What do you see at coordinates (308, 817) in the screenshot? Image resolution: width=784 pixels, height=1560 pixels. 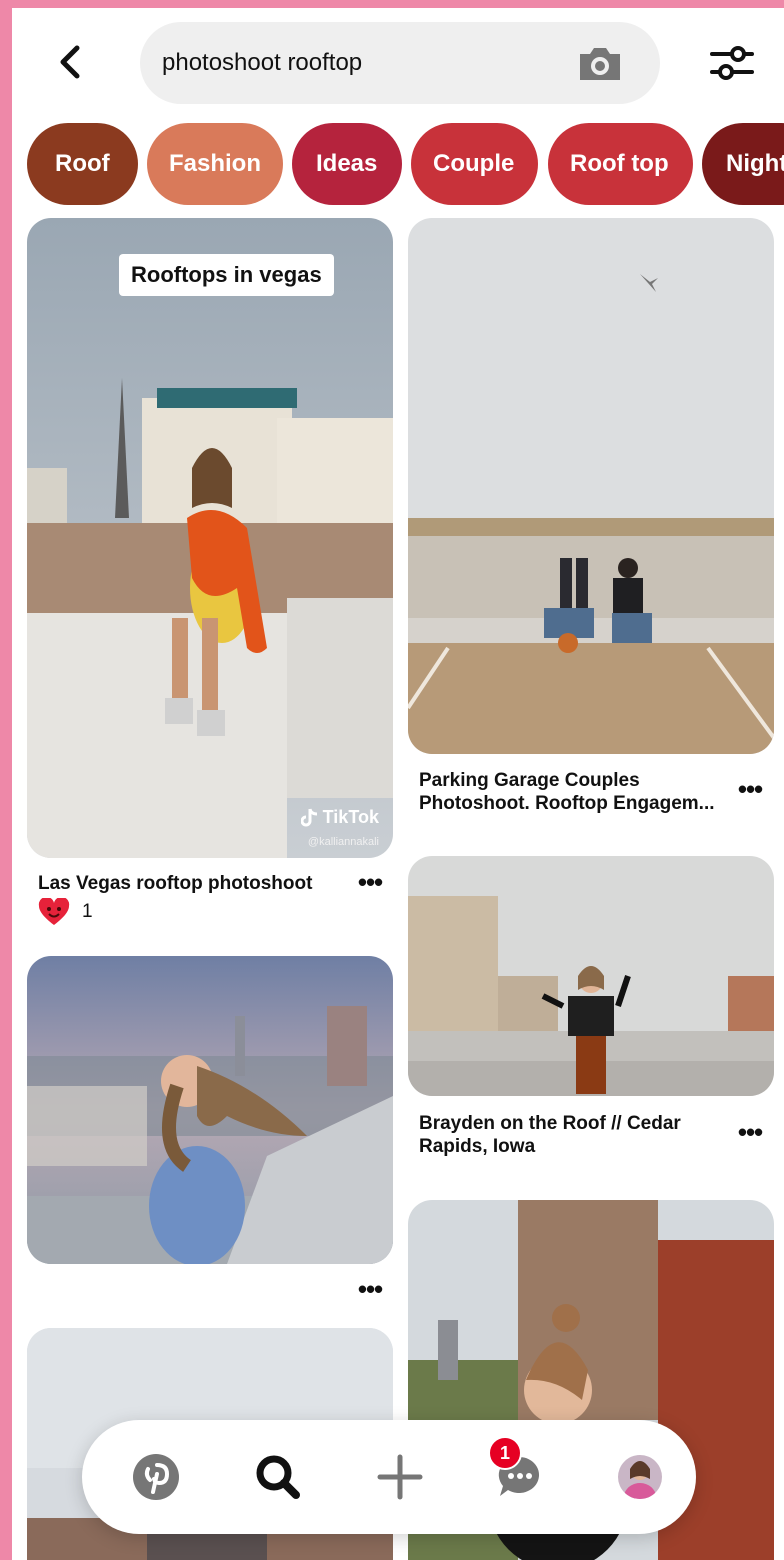 I see `tiktok-logo-icon` at bounding box center [308, 817].